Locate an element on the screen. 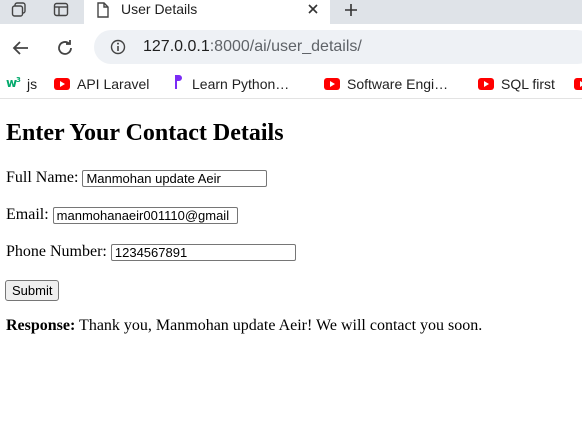 This screenshot has width=582, height=438. email-input is located at coordinates (145, 215).